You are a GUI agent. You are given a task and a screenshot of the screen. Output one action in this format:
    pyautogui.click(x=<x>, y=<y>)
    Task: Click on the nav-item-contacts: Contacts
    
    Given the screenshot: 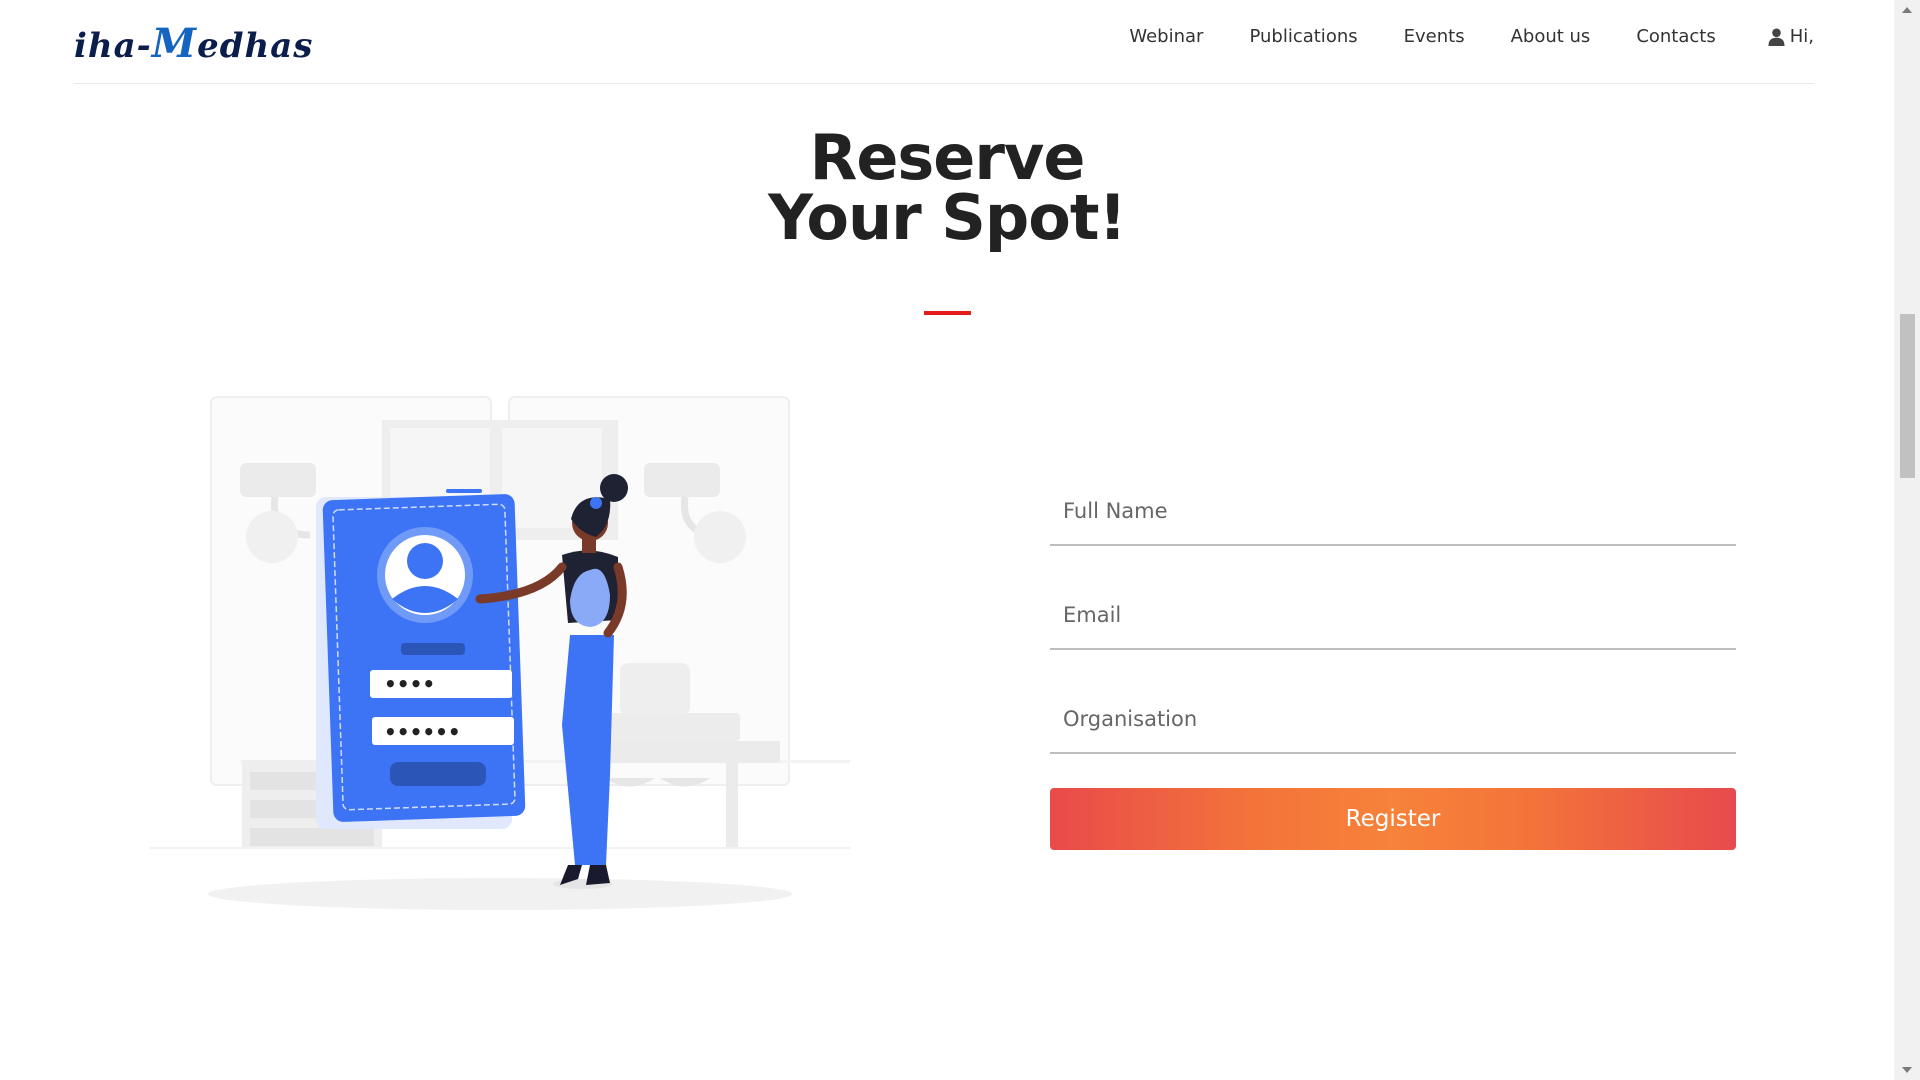 What is the action you would take?
    pyautogui.click(x=1675, y=36)
    